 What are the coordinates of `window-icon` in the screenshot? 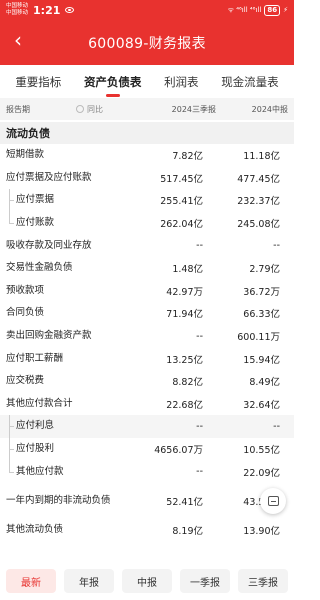 It's located at (273, 501).